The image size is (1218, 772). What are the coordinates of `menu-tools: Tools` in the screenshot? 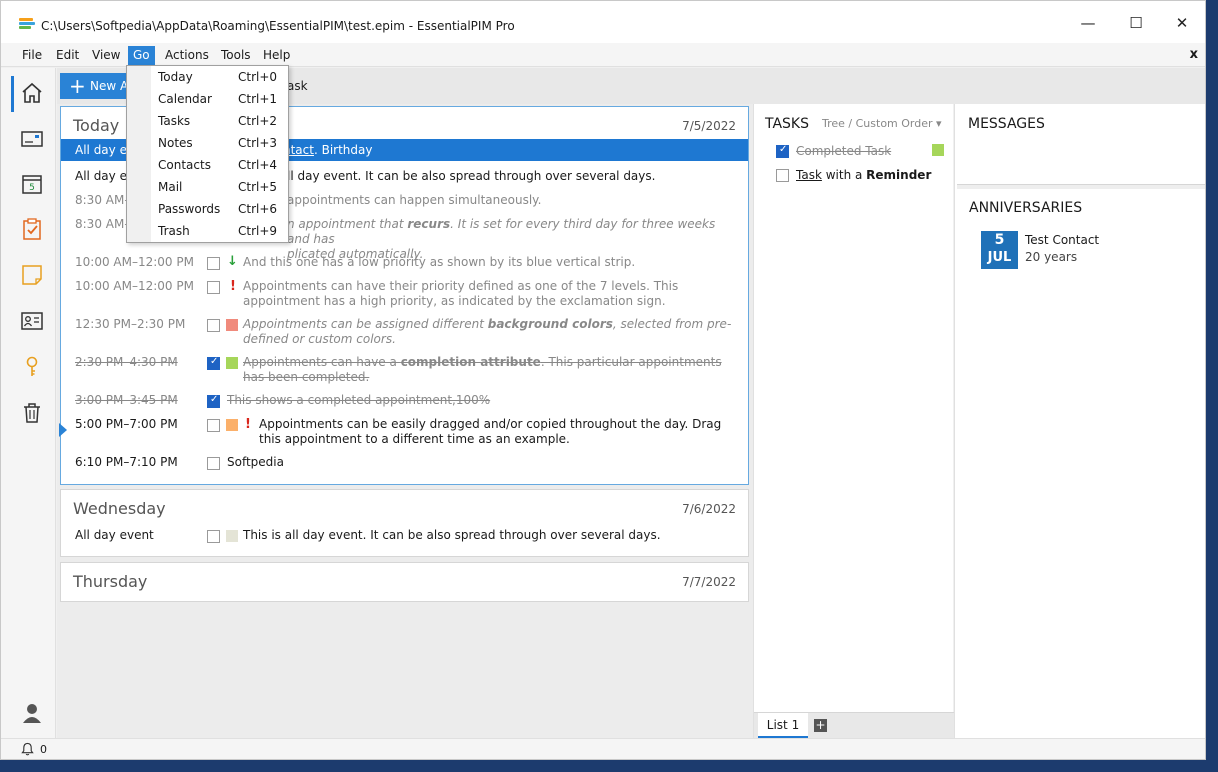 It's located at (236, 55).